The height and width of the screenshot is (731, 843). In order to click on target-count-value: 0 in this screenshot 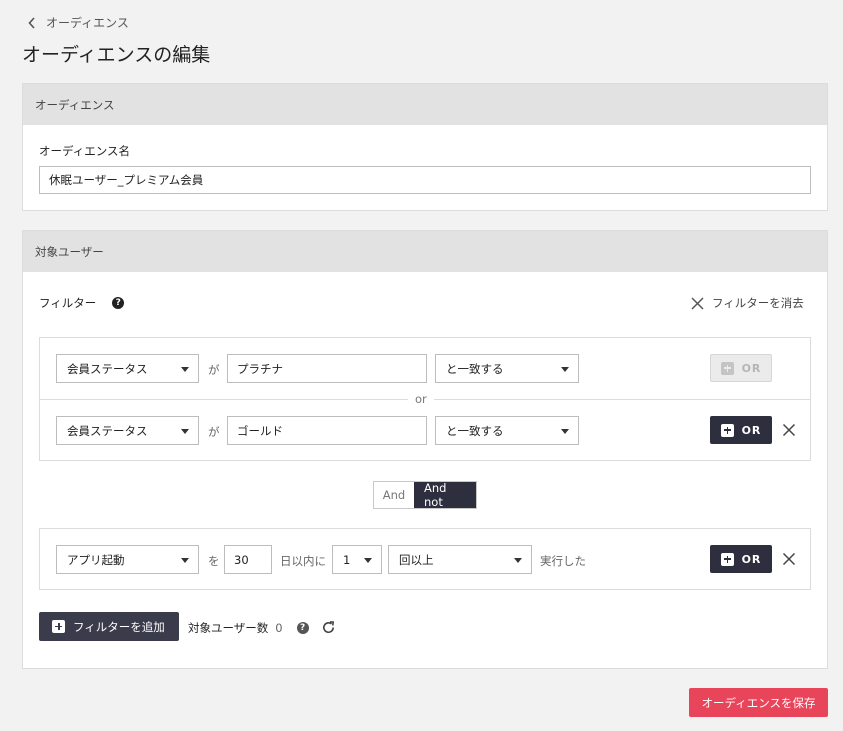, I will do `click(279, 628)`.